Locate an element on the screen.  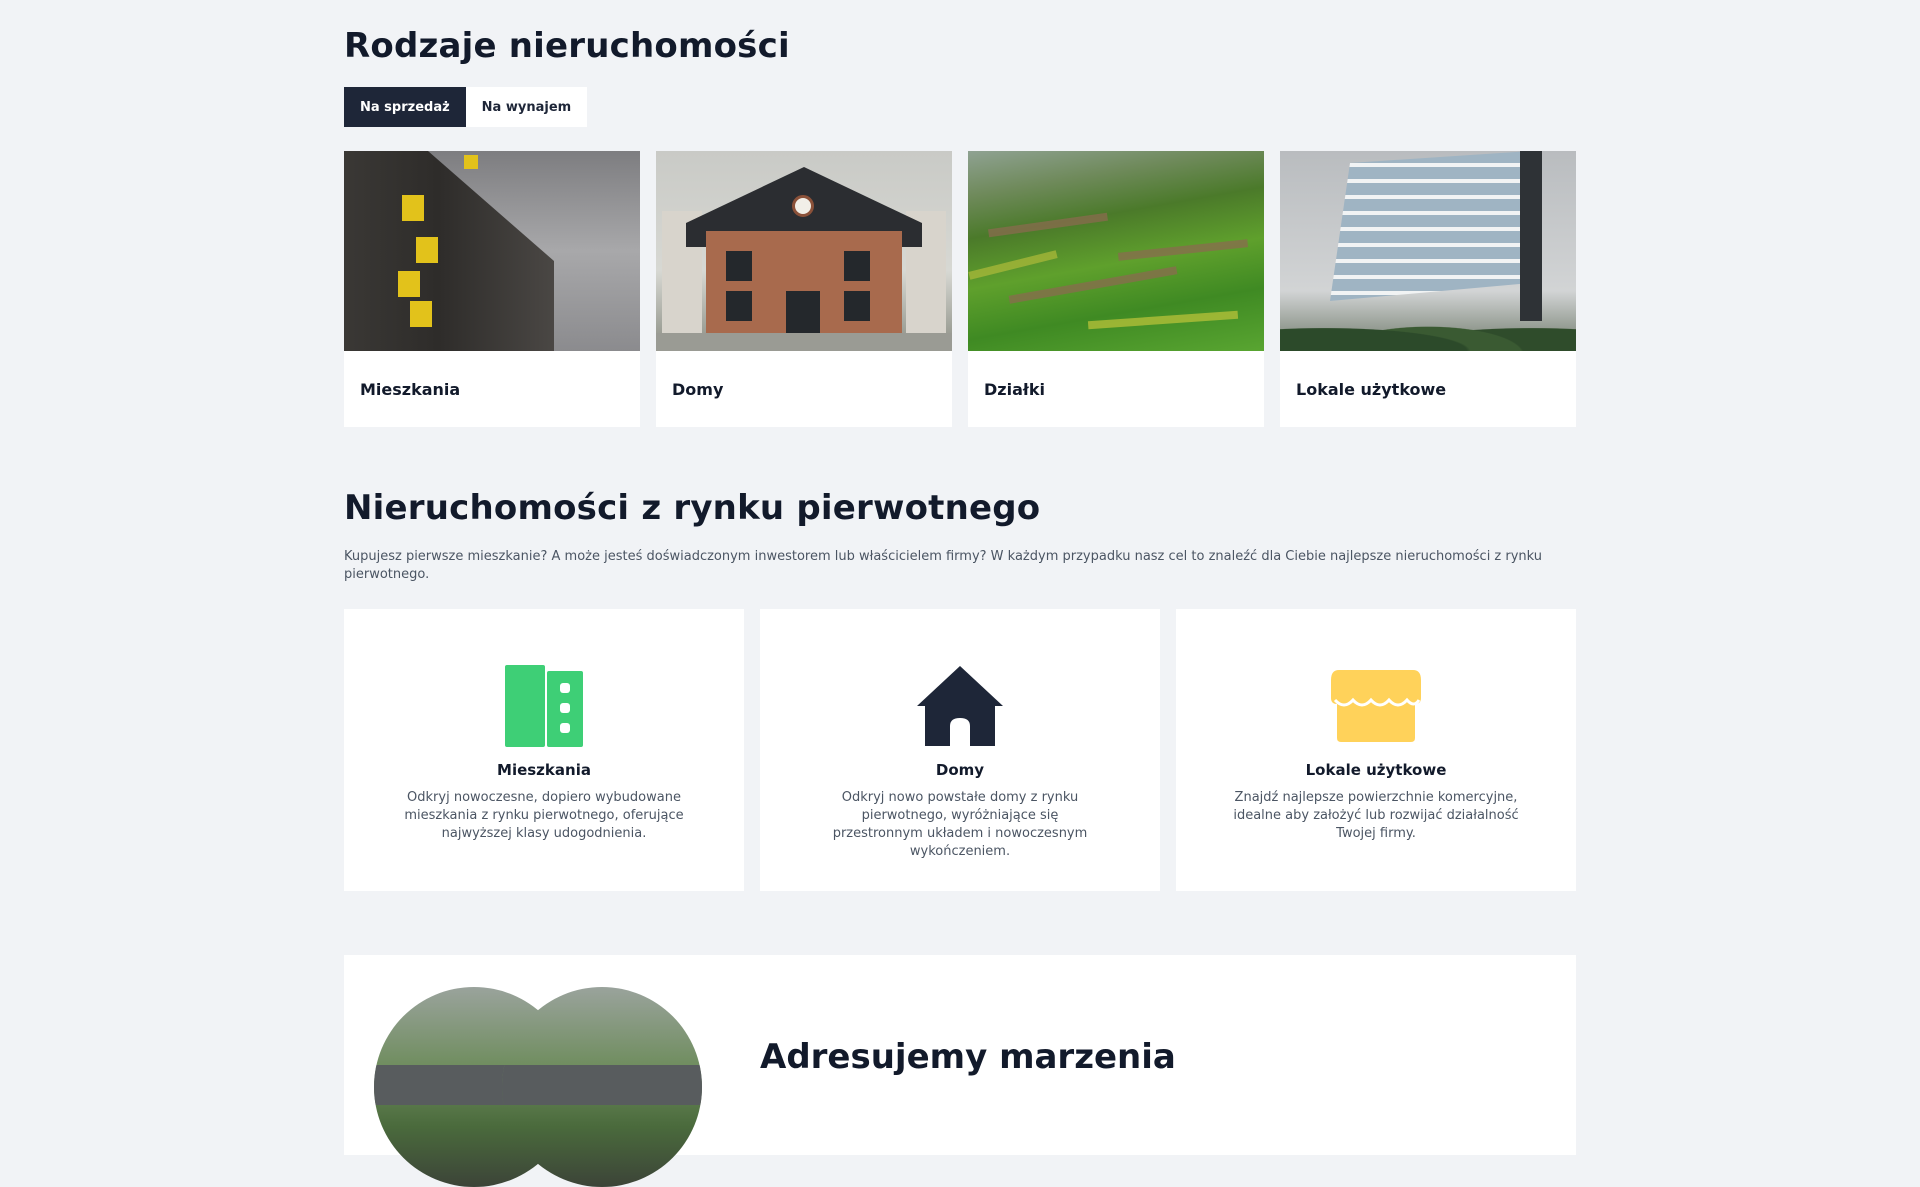
property-type-cards: Mieszkania Domy Działki Lokale użytkowe is located at coordinates (960, 289).